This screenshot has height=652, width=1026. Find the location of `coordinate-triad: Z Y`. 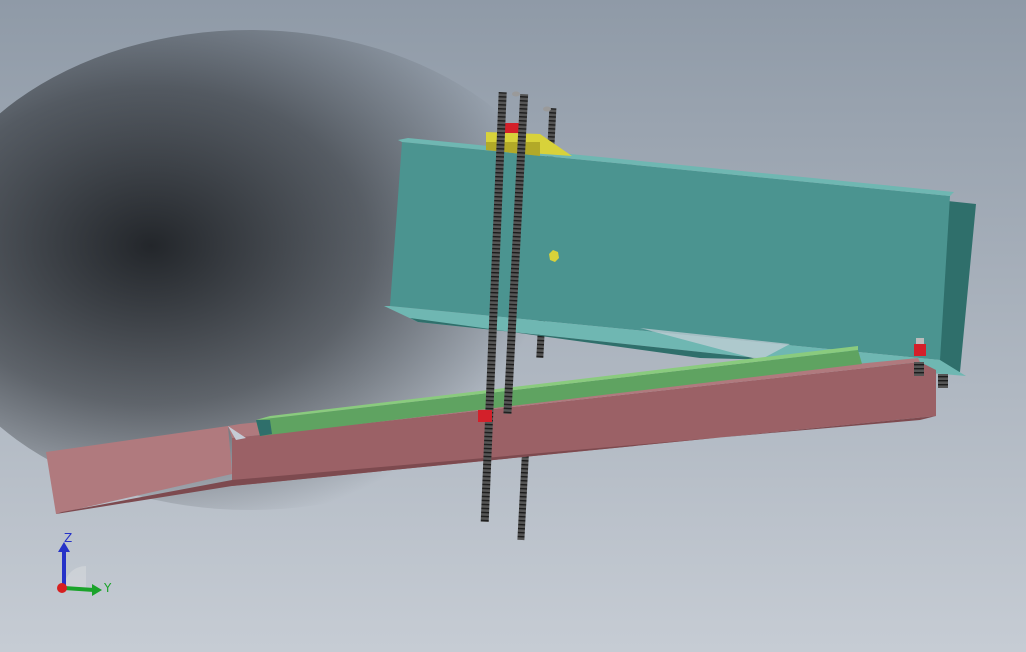

coordinate-triad: Z Y is located at coordinates (84, 563).